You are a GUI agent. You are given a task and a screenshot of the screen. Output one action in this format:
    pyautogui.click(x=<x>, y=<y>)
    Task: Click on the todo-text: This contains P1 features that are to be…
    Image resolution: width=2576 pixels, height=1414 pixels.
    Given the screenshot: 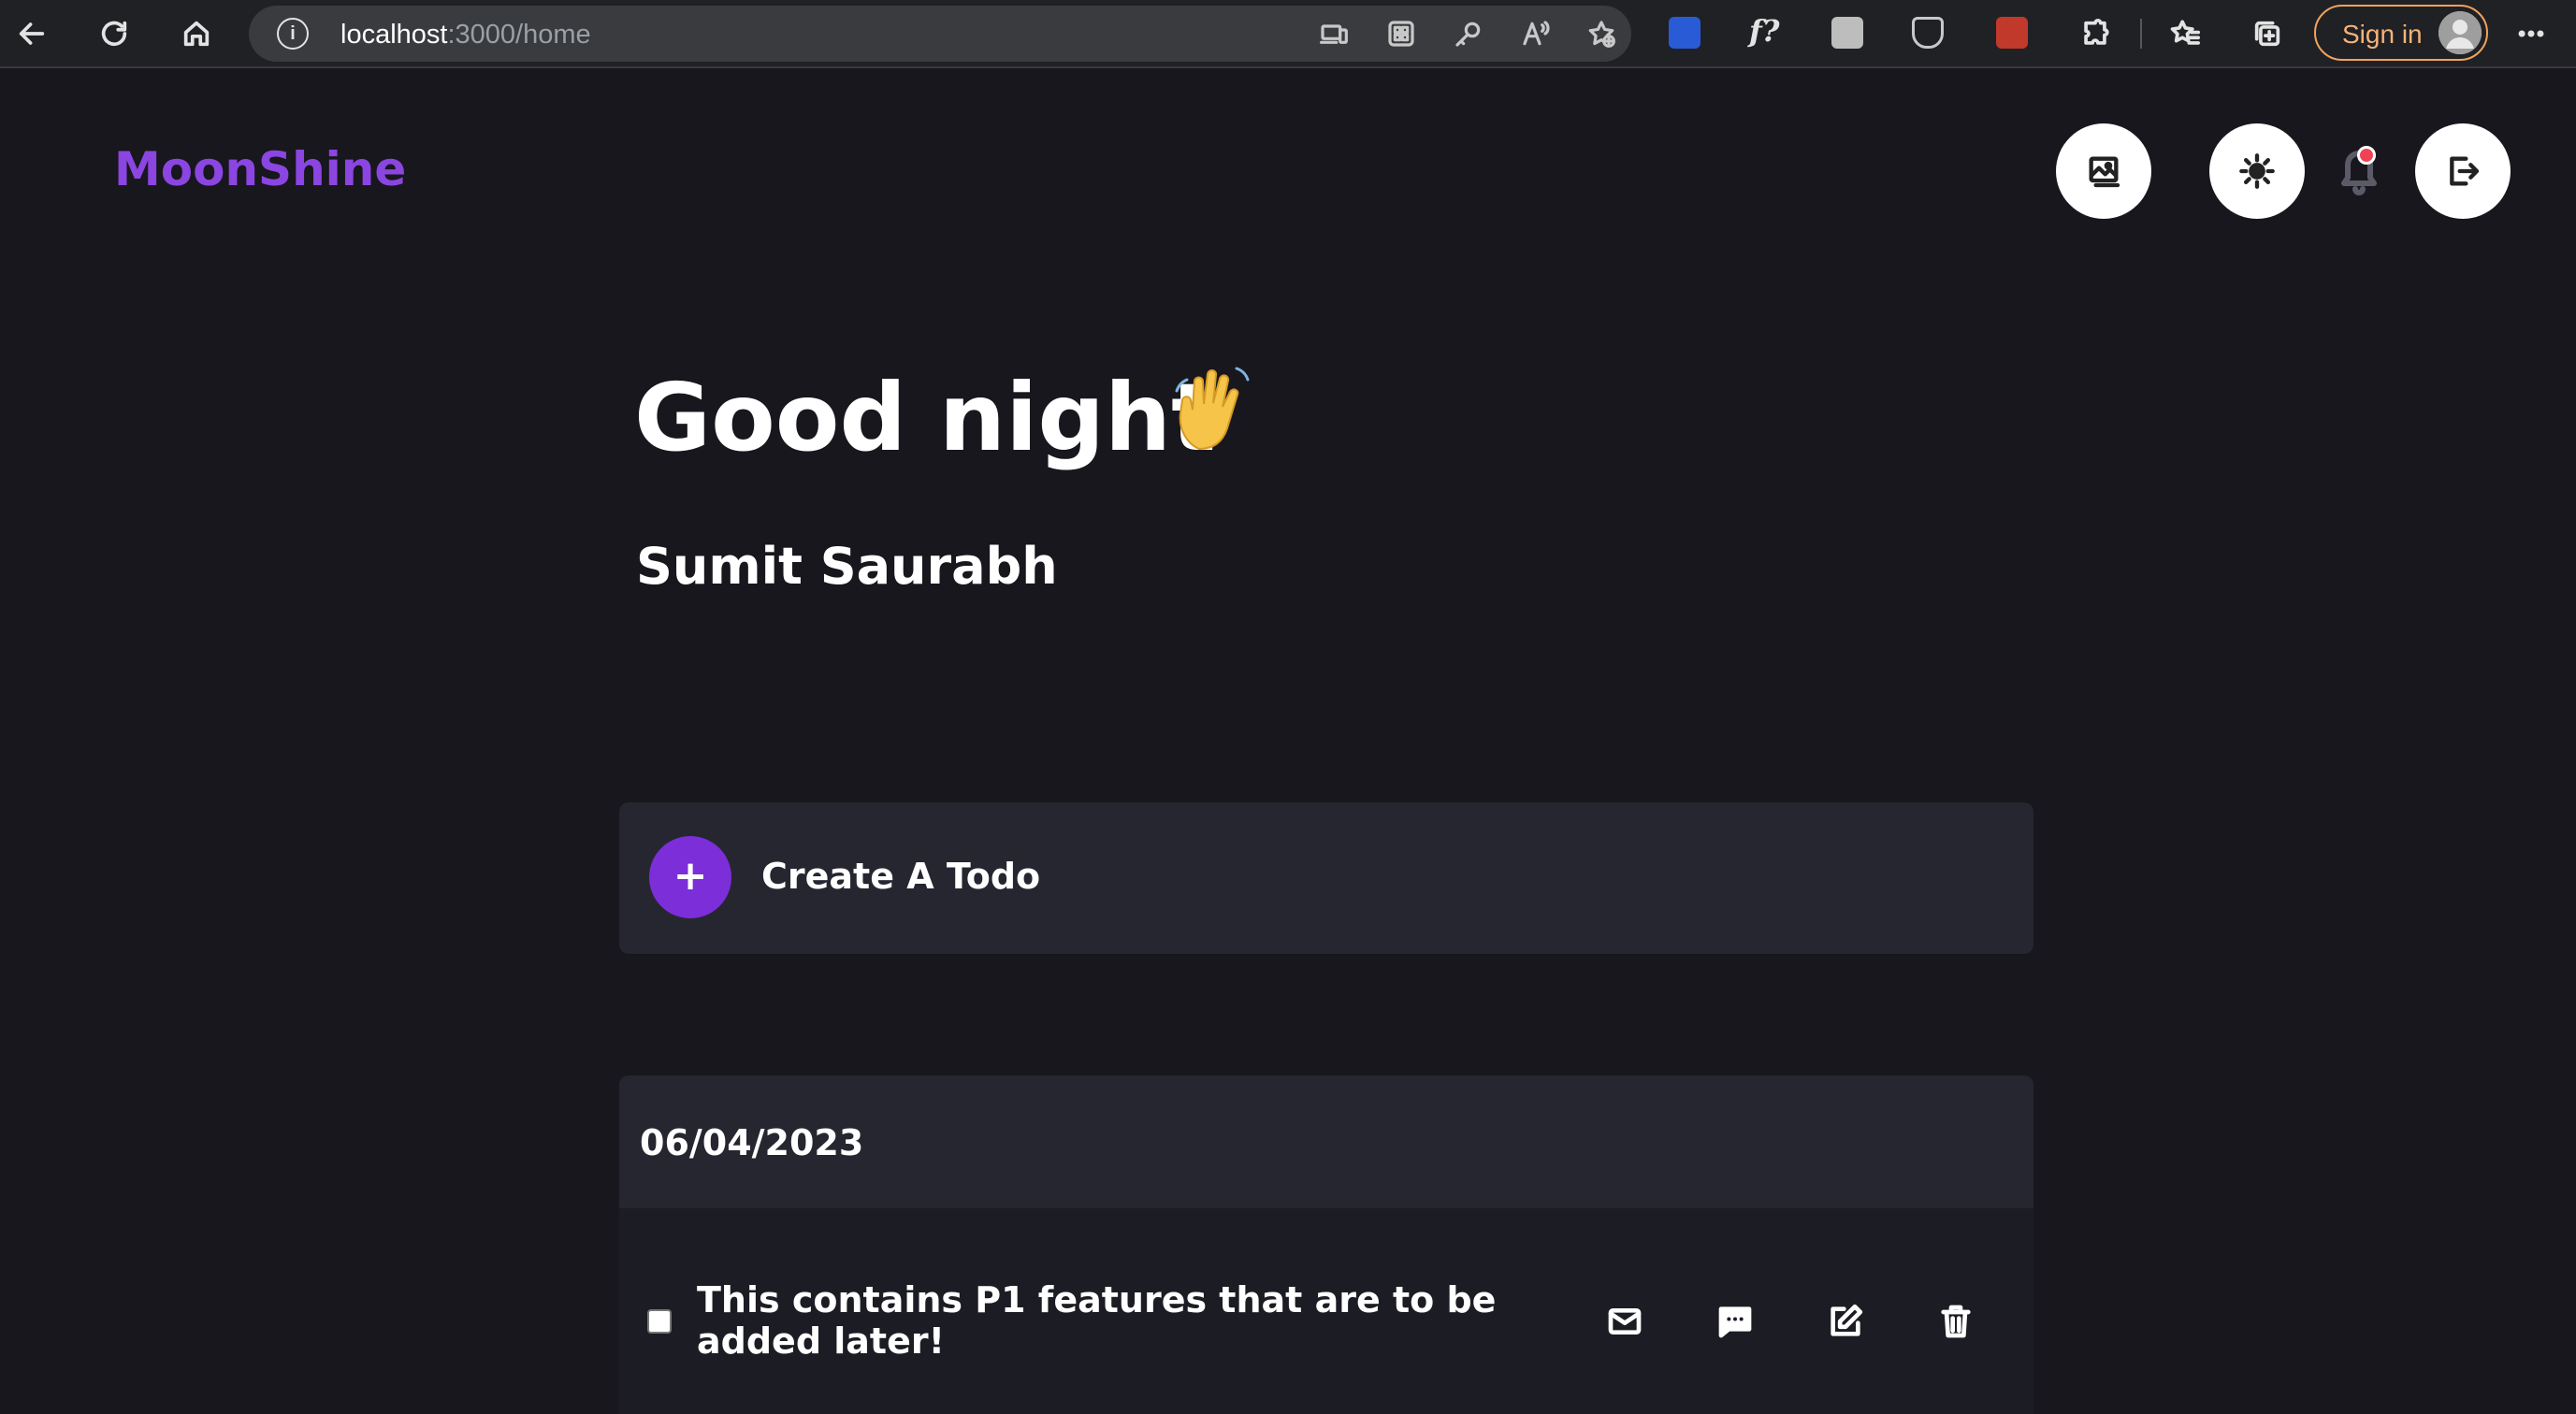 What is the action you would take?
    pyautogui.click(x=1097, y=1320)
    